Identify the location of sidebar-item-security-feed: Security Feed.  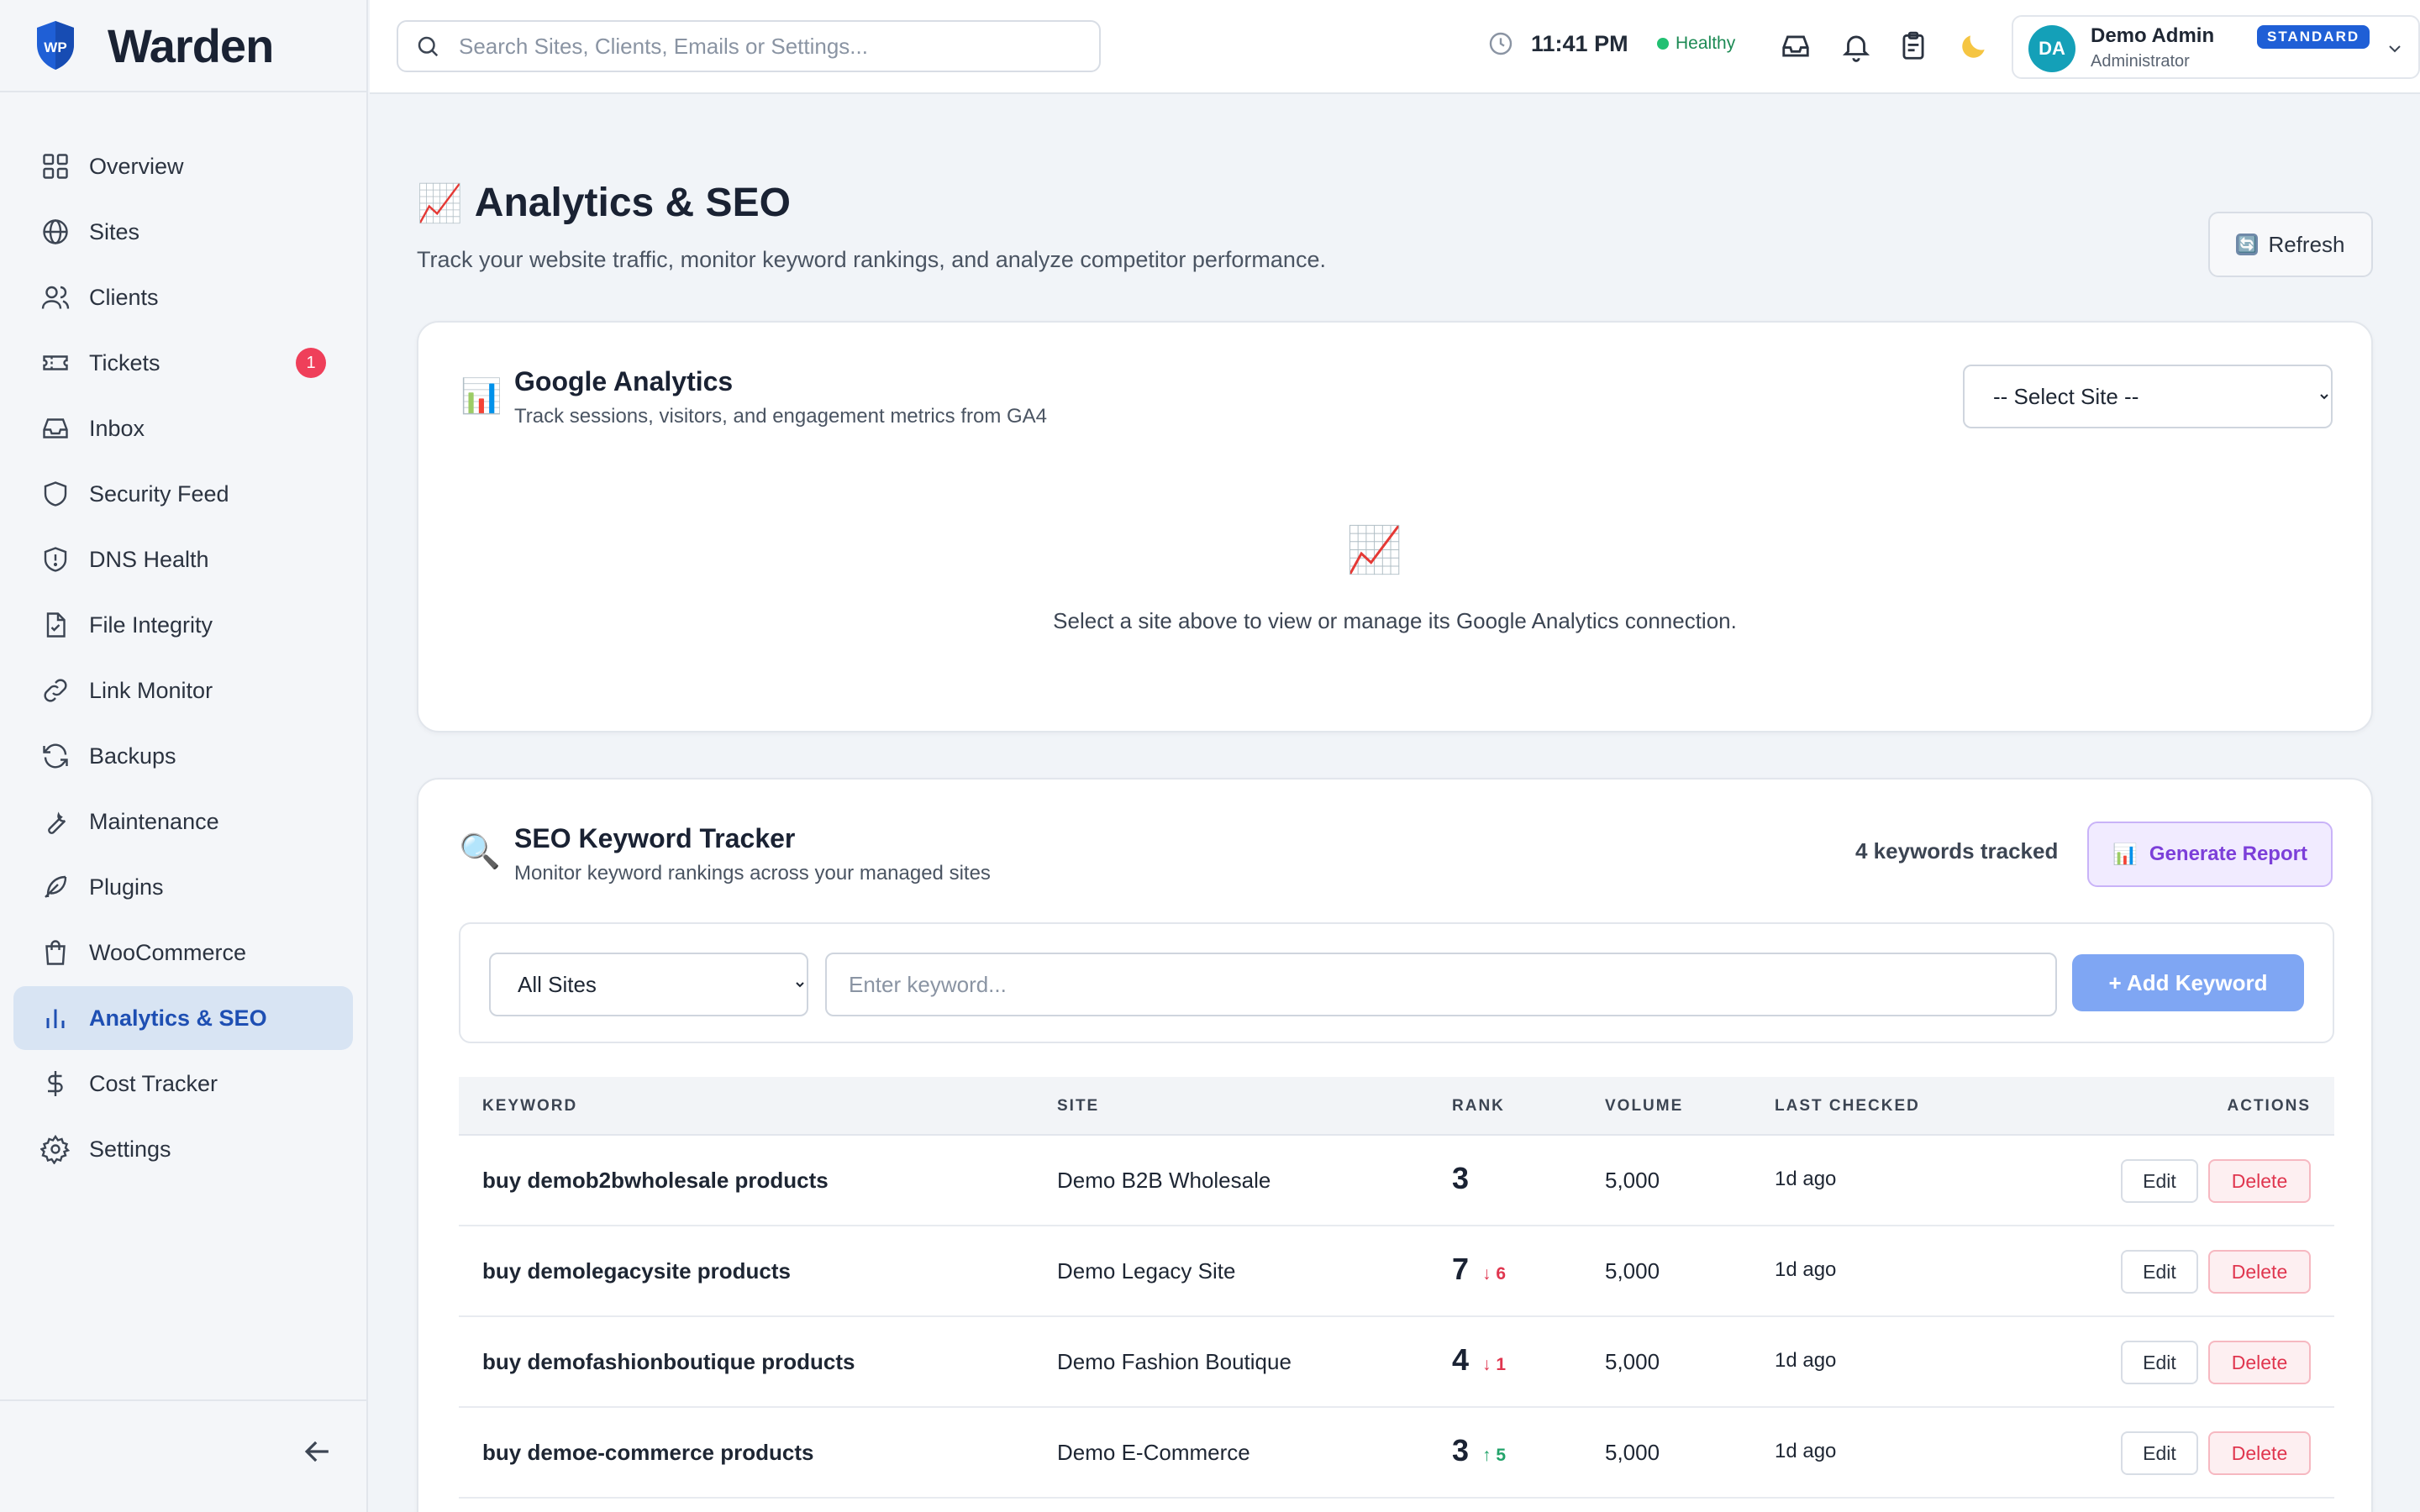
(183, 494).